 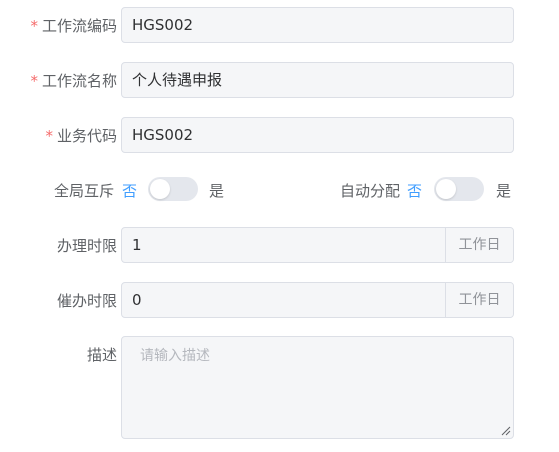 What do you see at coordinates (73, 26) in the screenshot?
I see `workflow-code-label: * 工作流编码` at bounding box center [73, 26].